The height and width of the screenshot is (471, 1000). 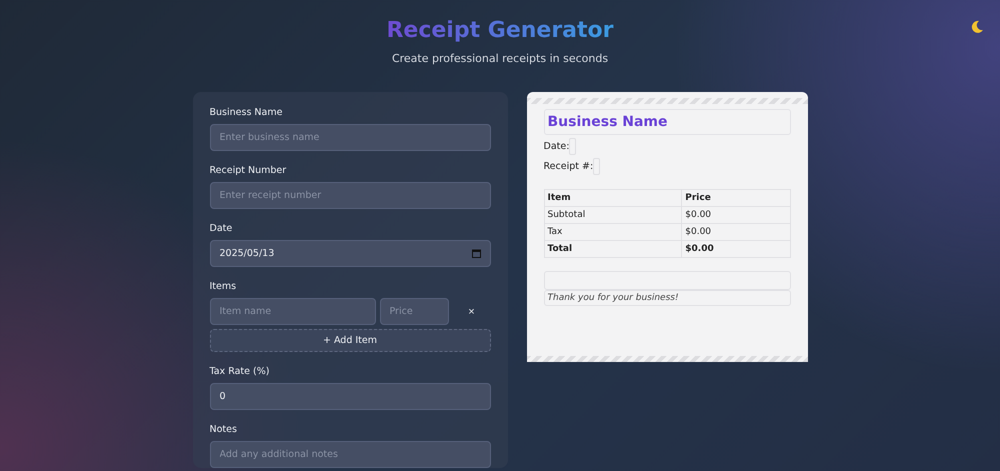 I want to click on input-field: Add any additional notes, so click(x=350, y=454).